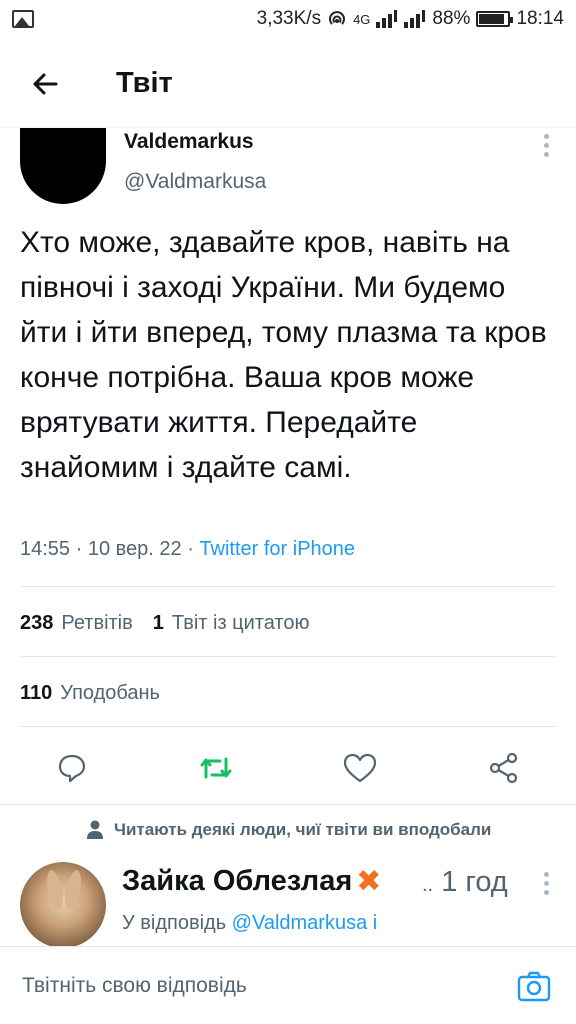  I want to click on tweet-source: Twitter for iPhone, so click(277, 549).